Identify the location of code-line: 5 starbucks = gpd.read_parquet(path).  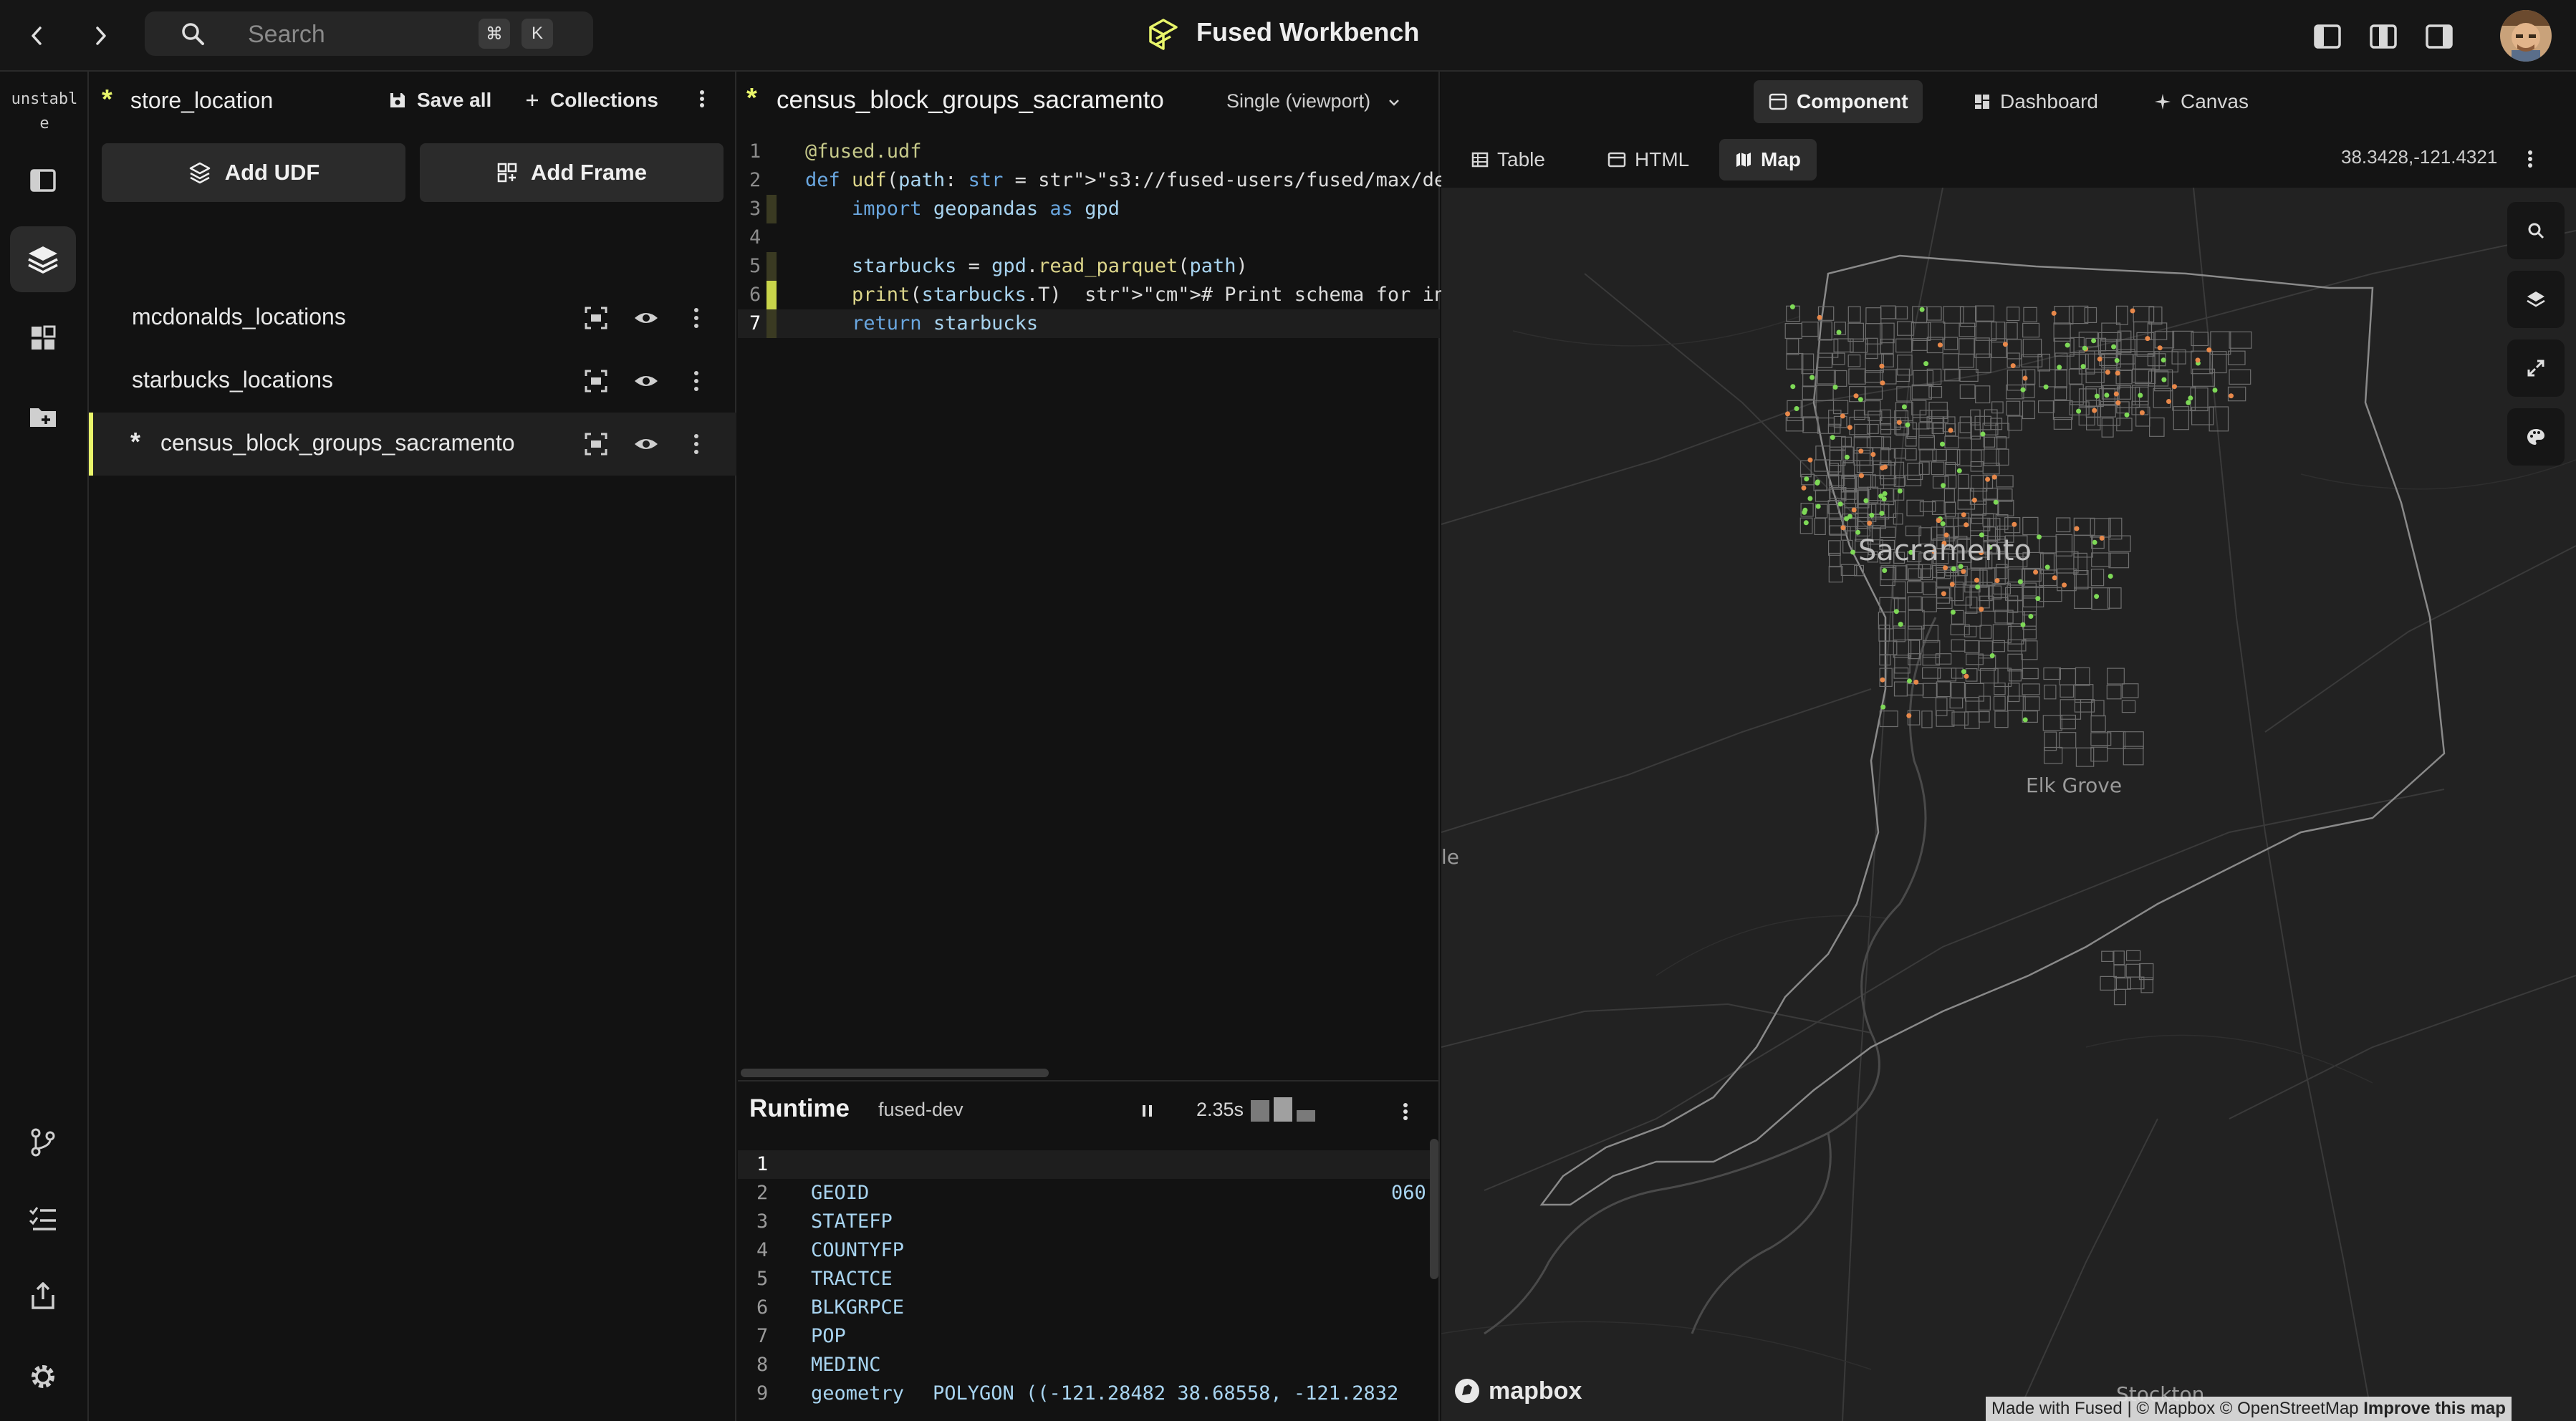
(1089, 266).